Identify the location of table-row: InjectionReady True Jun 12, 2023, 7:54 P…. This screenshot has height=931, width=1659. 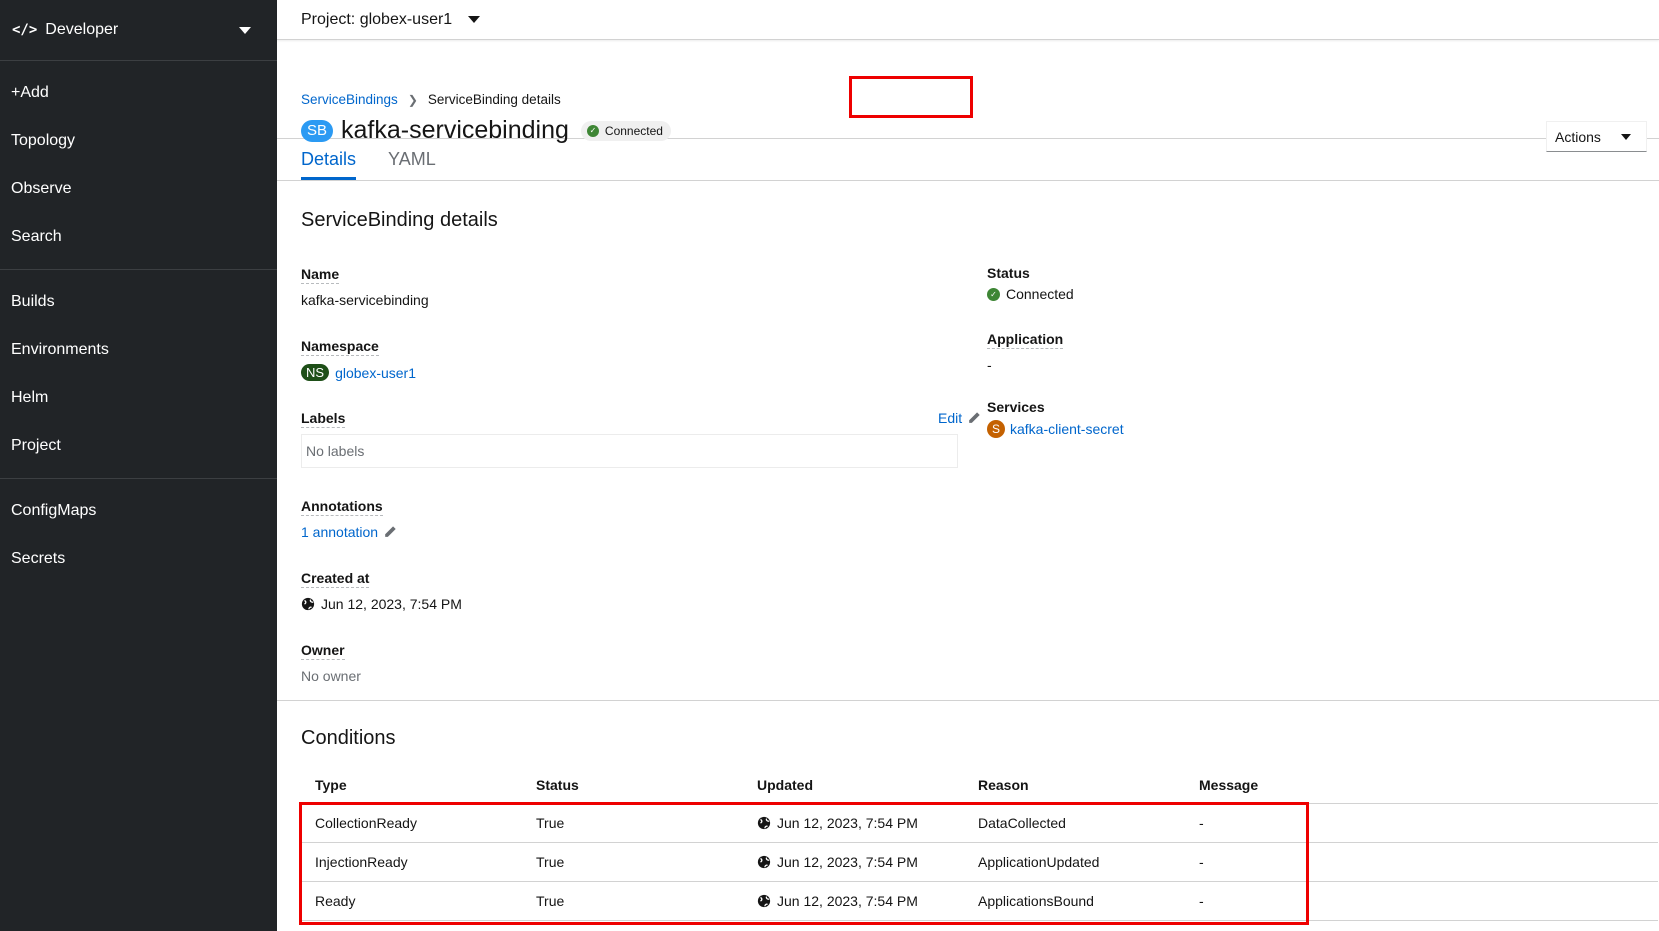
(979, 862).